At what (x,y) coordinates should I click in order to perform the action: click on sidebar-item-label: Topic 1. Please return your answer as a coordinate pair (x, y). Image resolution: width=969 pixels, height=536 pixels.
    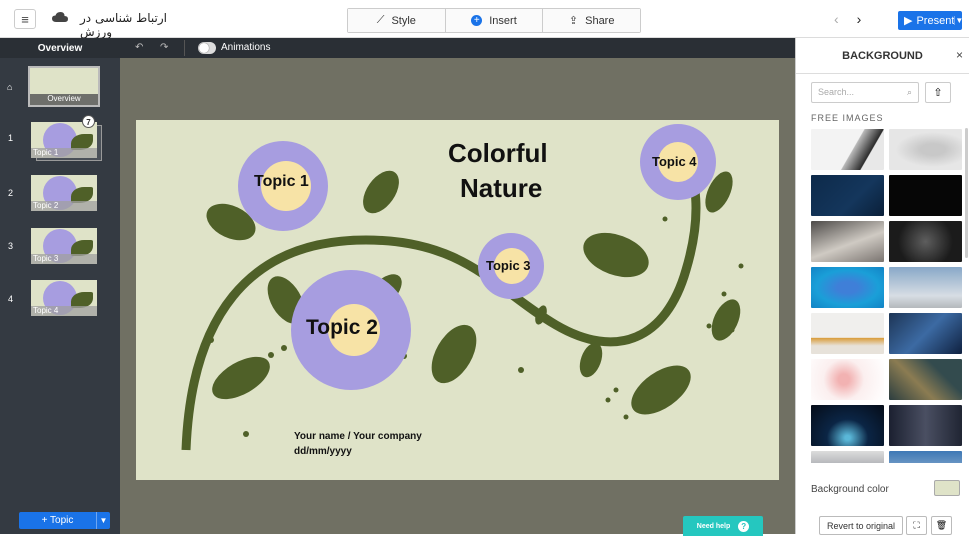
    Looking at the image, I should click on (64, 153).